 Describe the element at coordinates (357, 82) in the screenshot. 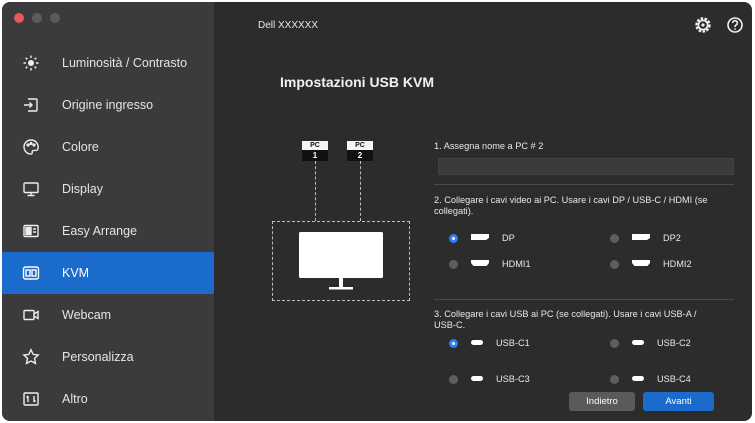

I see `page-title: Impostazioni USB KVM` at that location.